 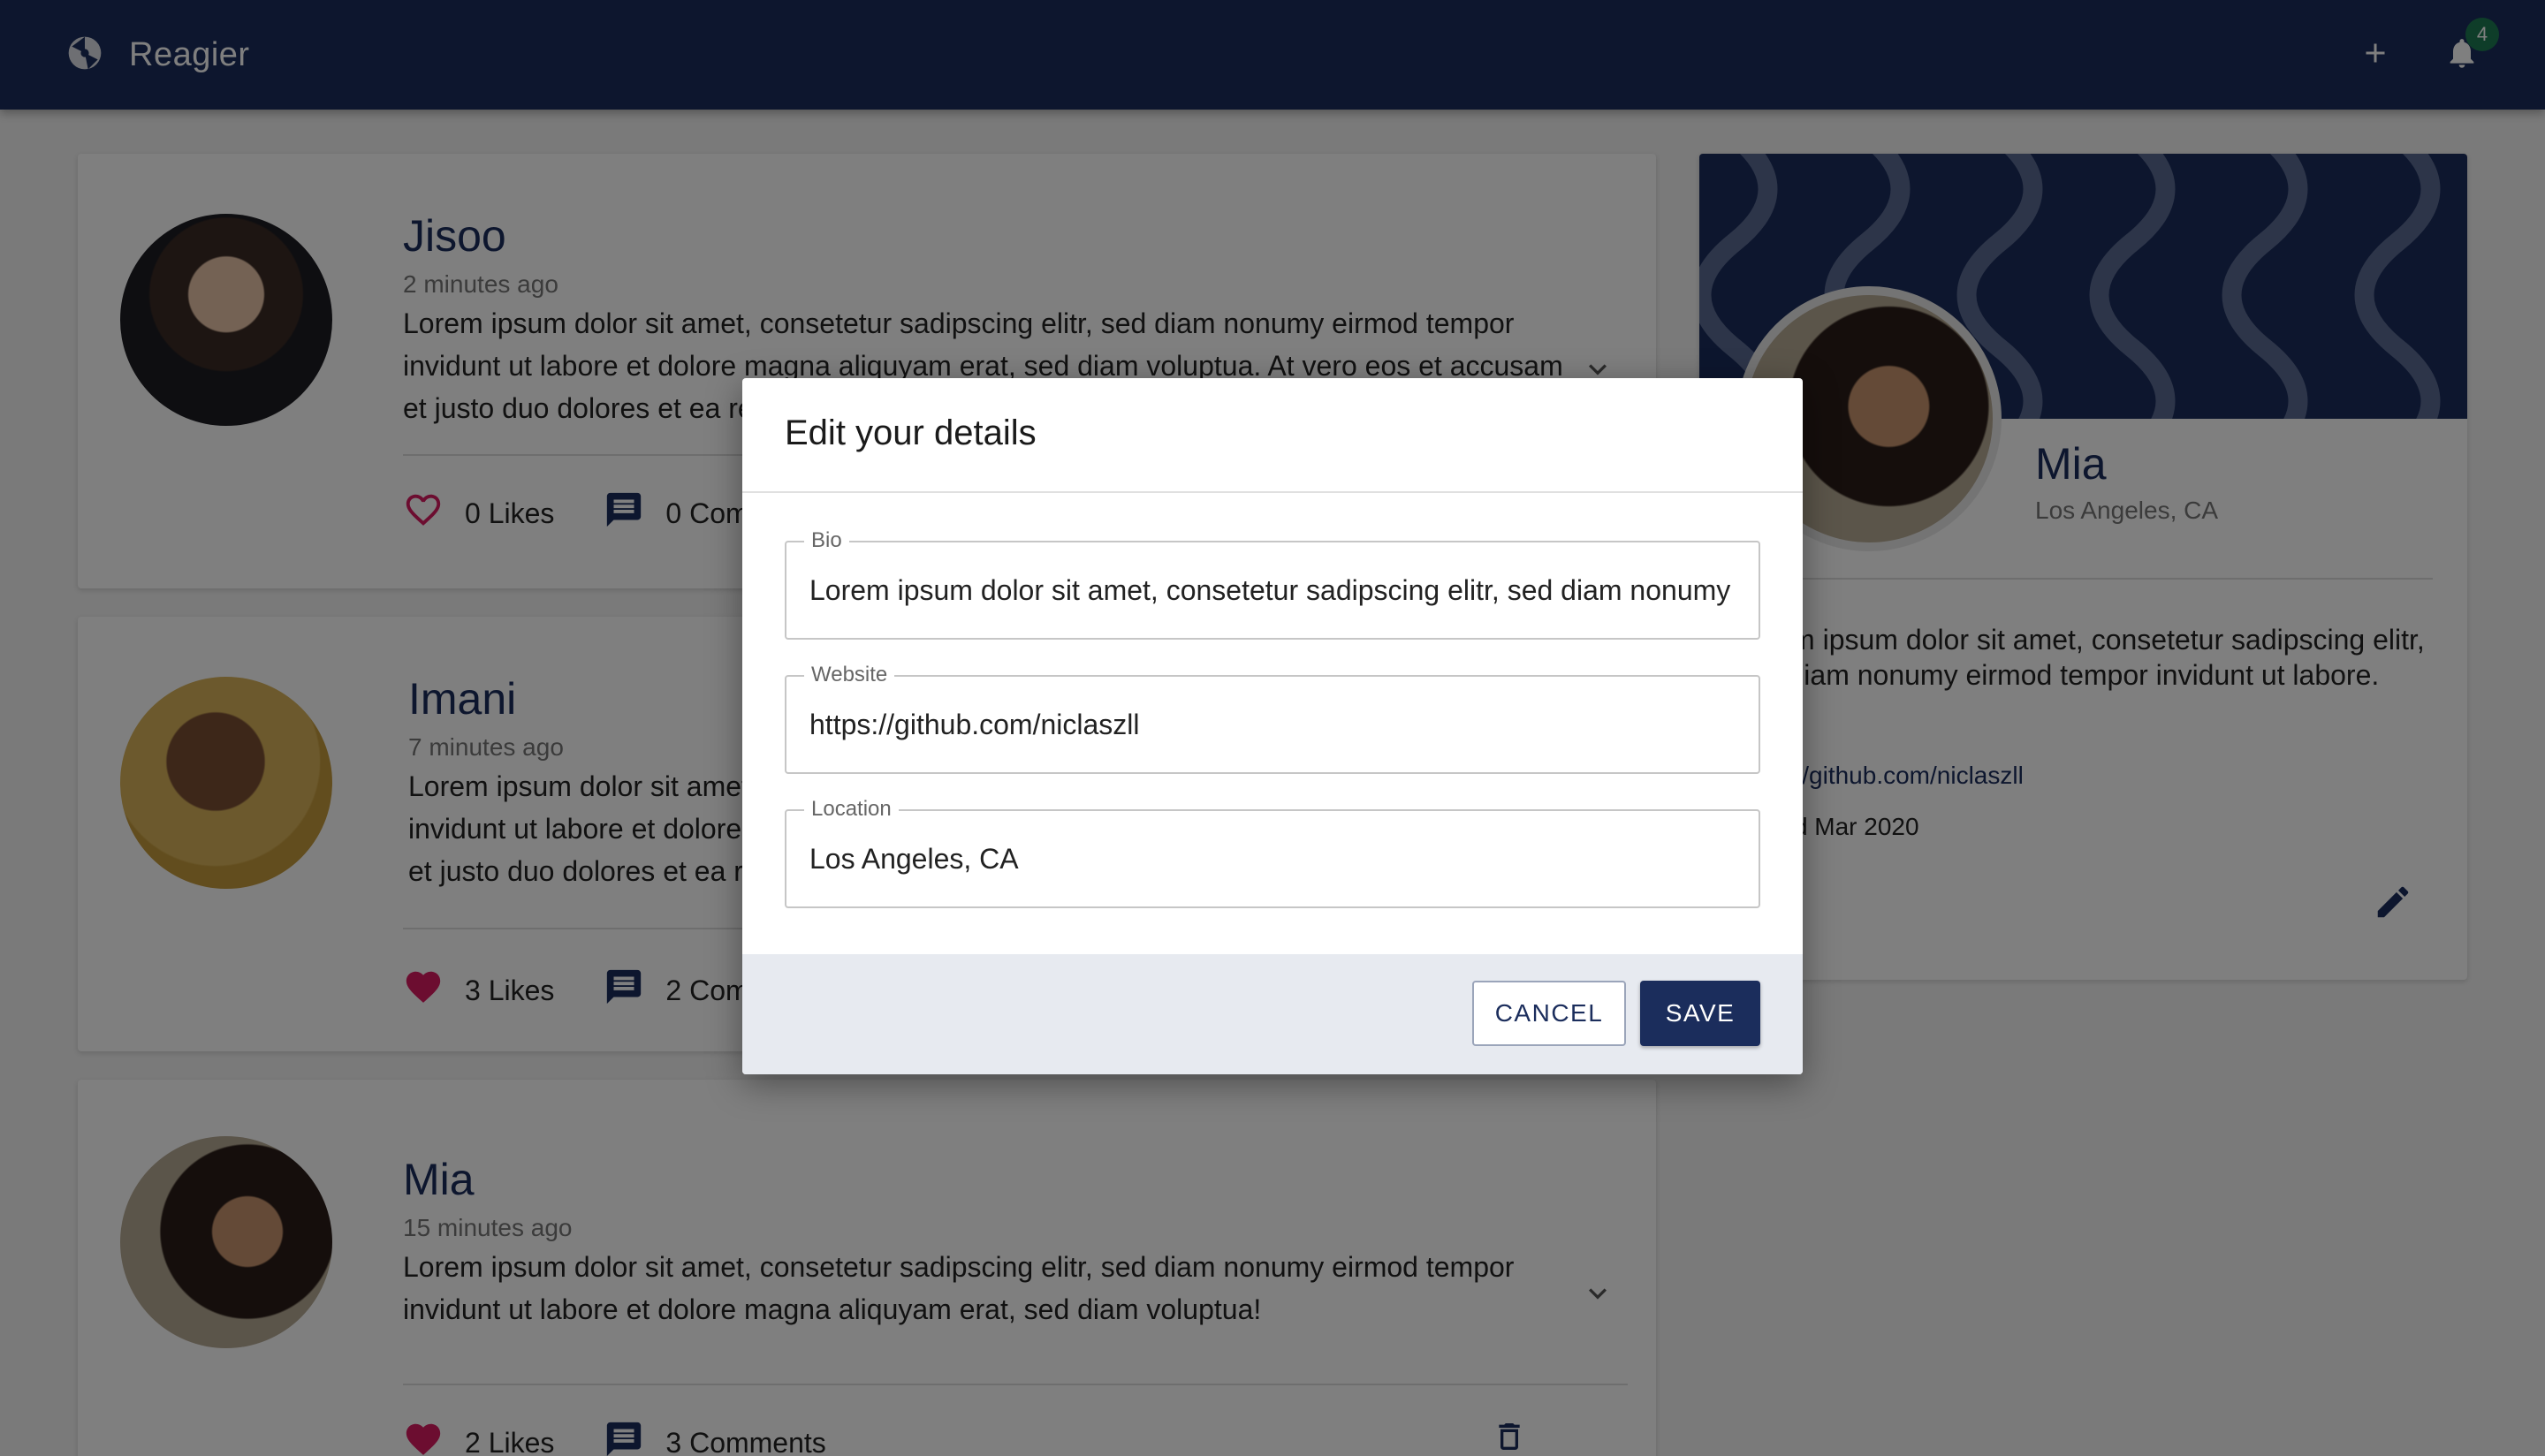 I want to click on save-button: SAVE, so click(x=1700, y=1013).